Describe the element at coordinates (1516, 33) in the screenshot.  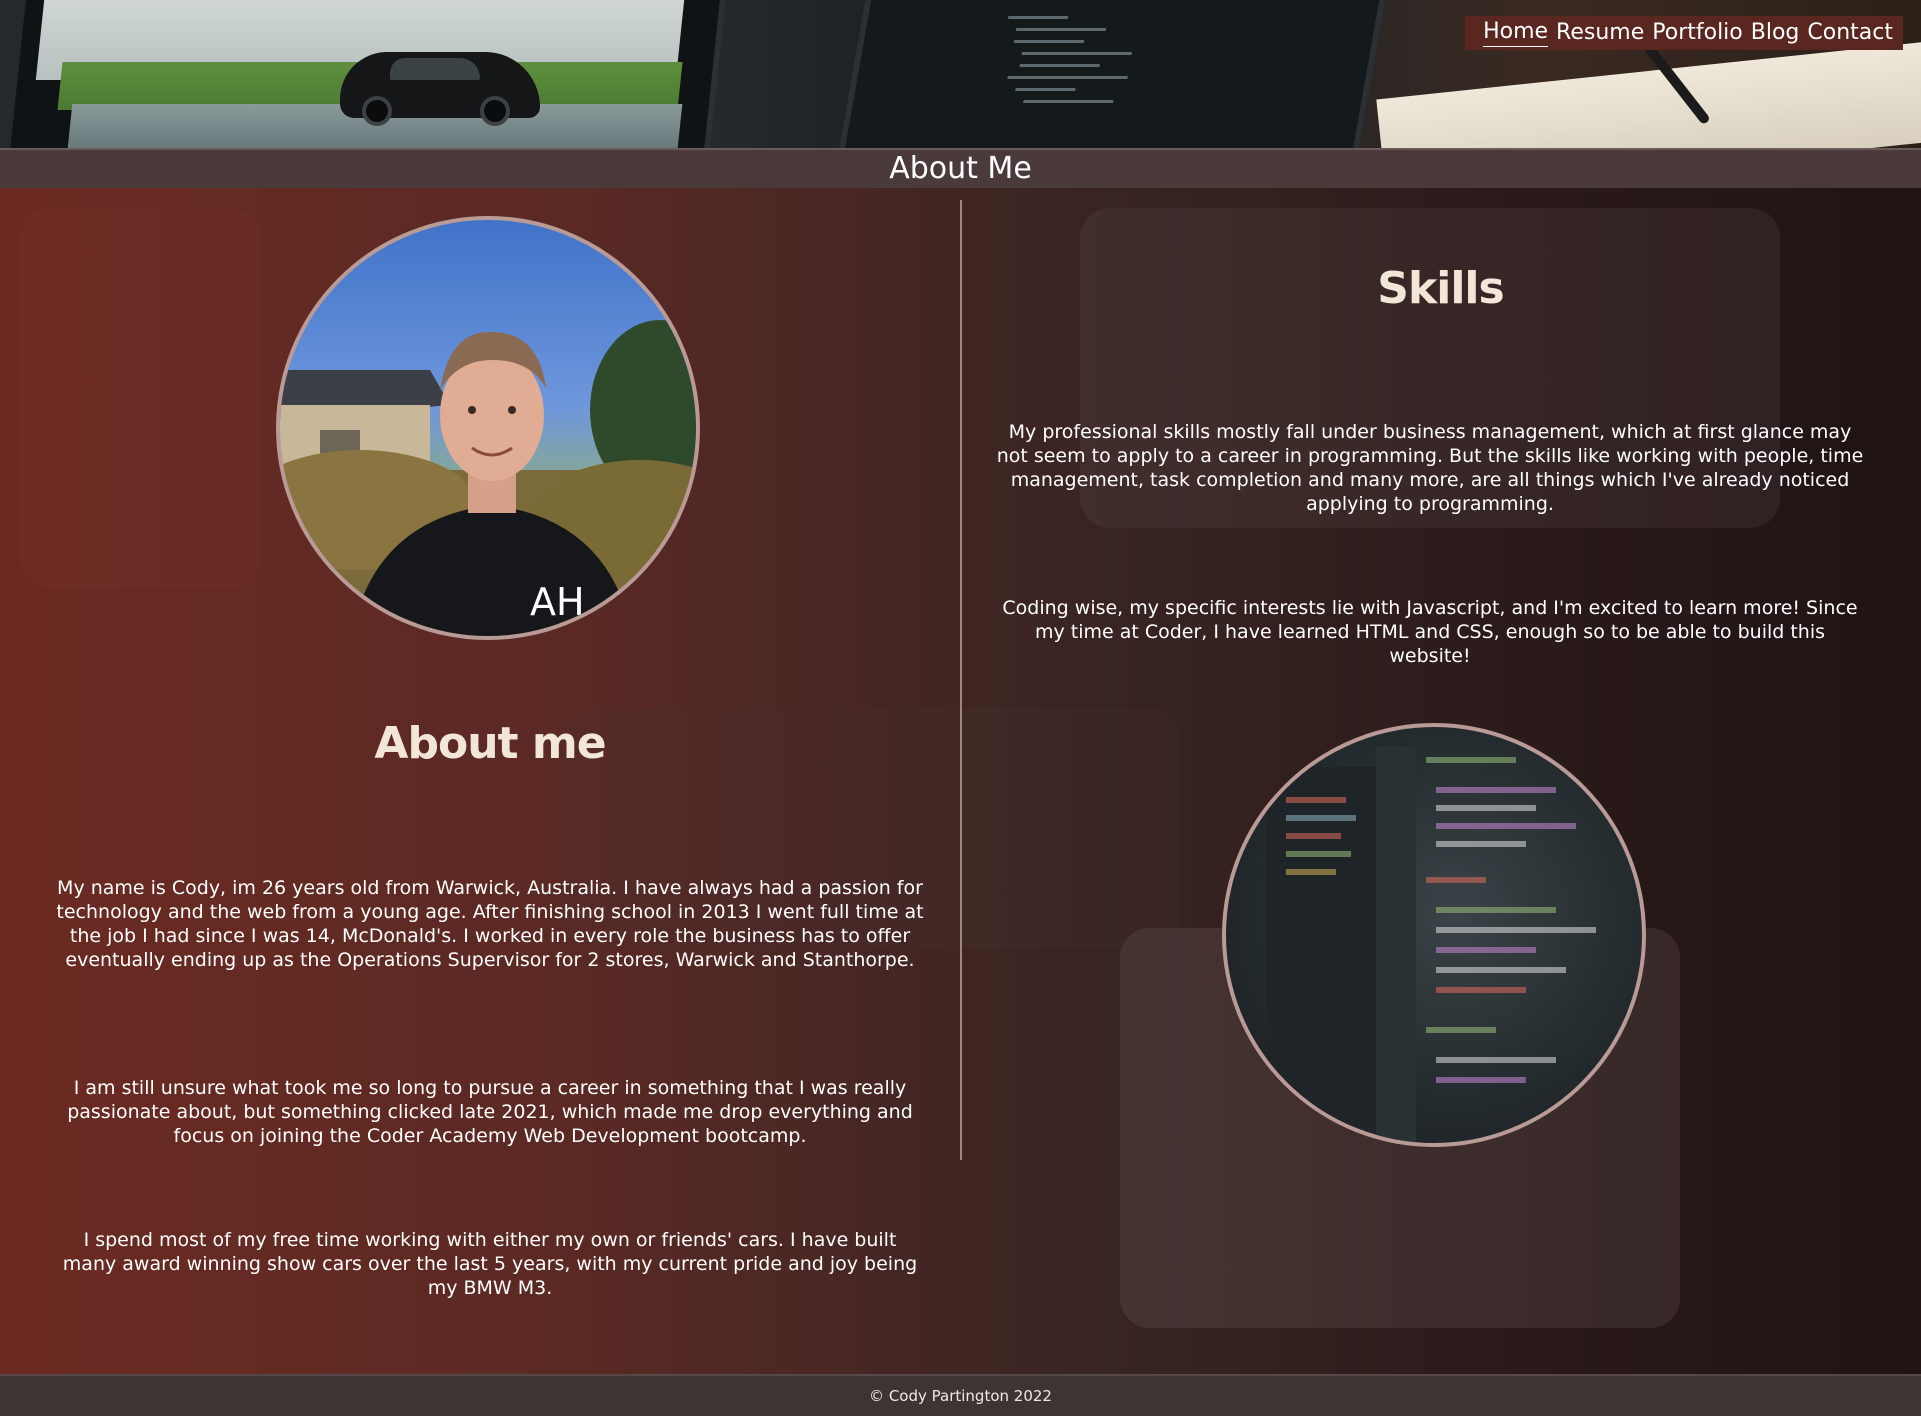
I see `nav-home: Home` at that location.